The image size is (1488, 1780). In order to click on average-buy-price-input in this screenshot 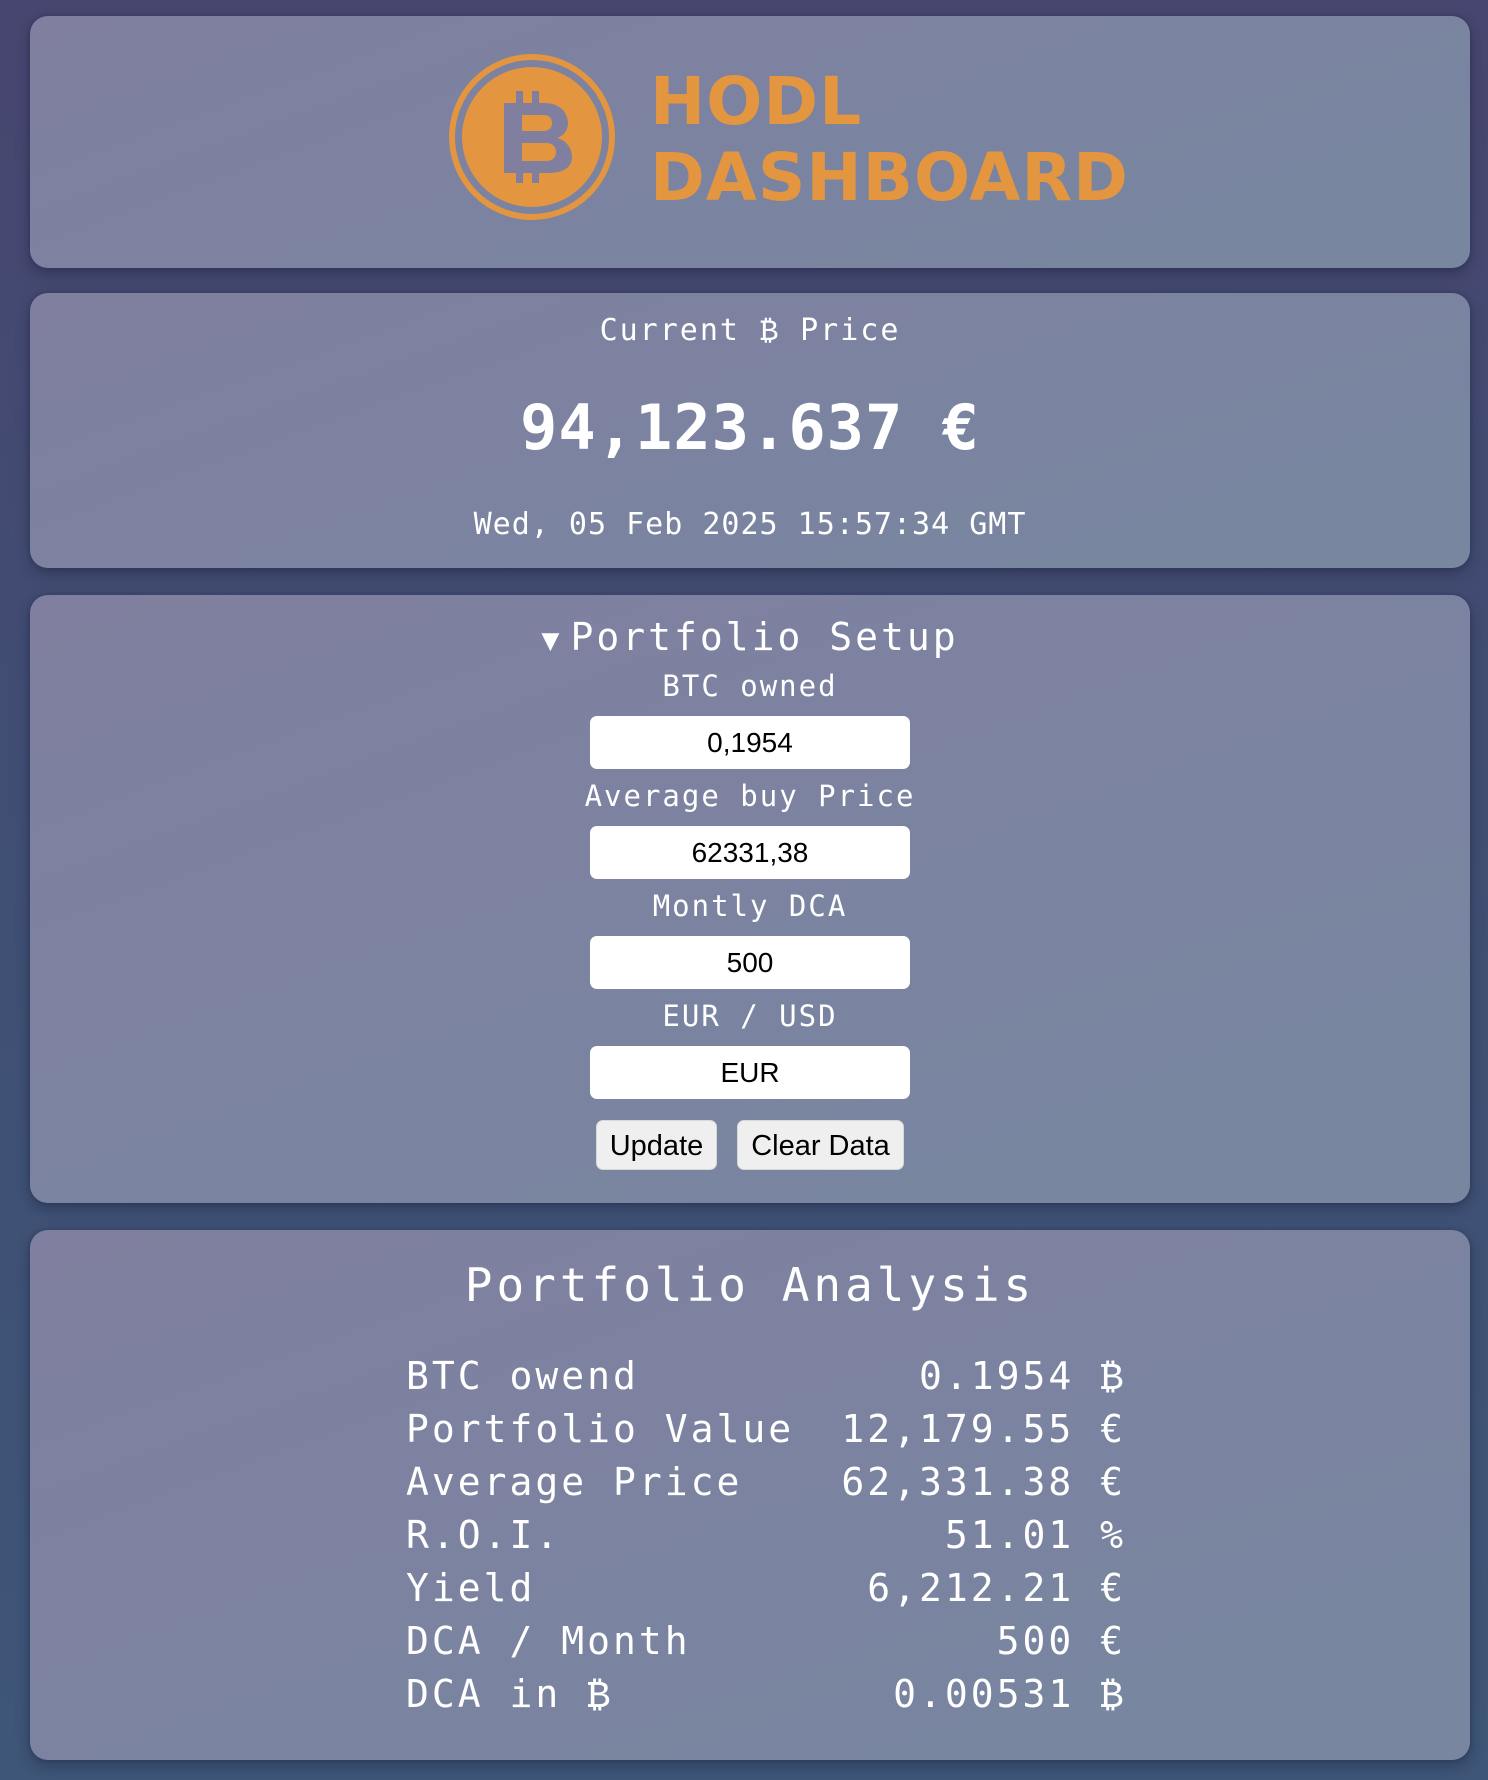, I will do `click(750, 852)`.